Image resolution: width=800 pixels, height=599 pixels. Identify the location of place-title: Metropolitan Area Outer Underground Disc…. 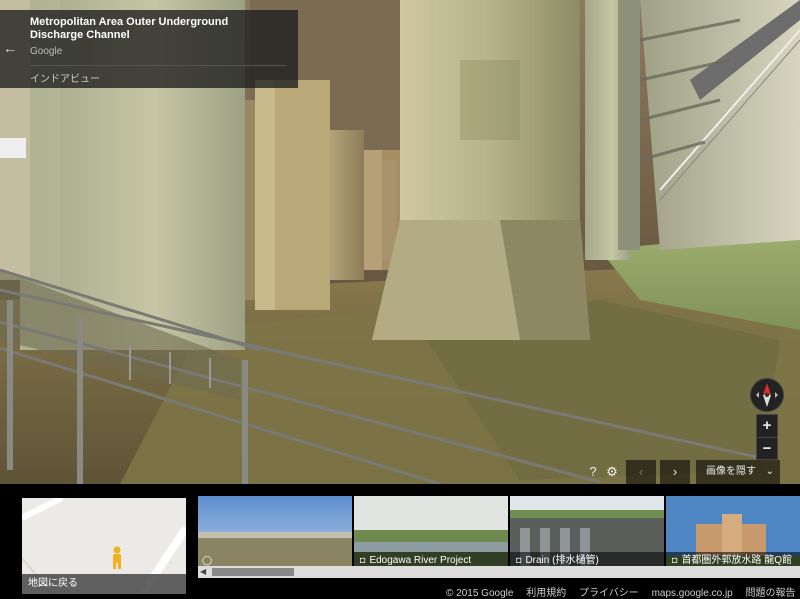
(155, 29).